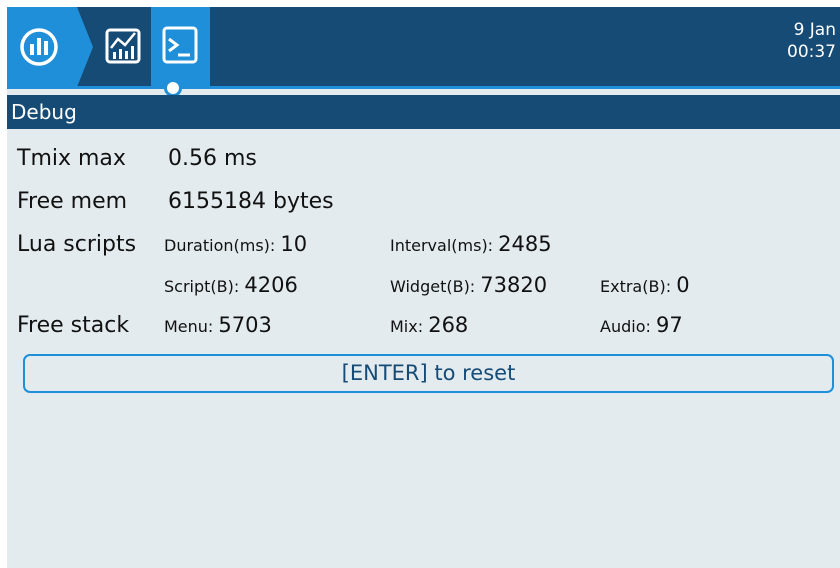  Describe the element at coordinates (251, 201) in the screenshot. I see `free-mem-value: 6155184 bytes` at that location.